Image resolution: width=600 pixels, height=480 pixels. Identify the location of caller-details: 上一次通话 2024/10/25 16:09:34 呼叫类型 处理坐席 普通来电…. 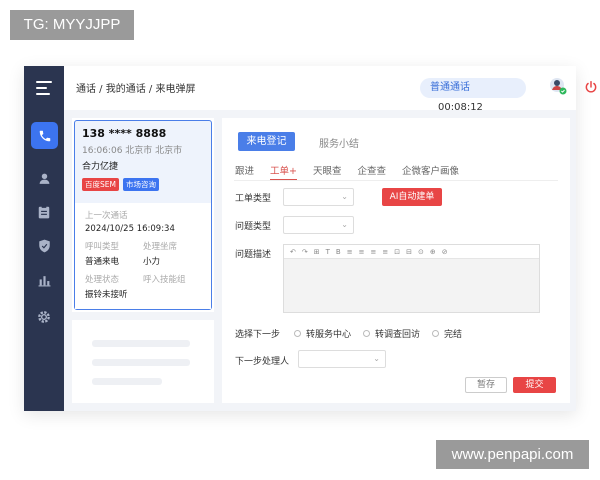
(143, 256).